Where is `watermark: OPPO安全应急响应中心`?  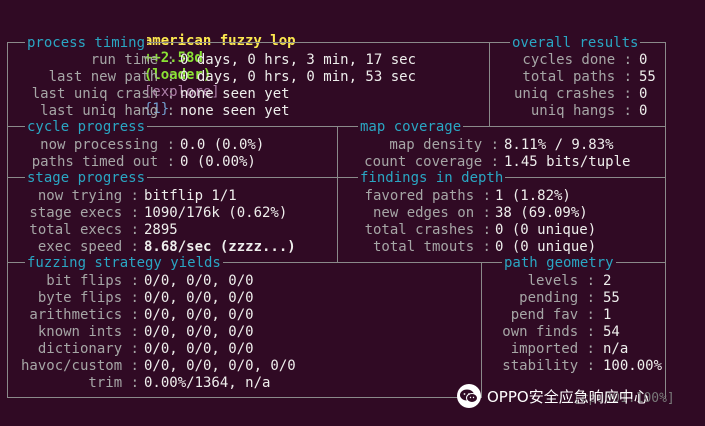
watermark: OPPO安全应急响应中心 is located at coordinates (553, 396).